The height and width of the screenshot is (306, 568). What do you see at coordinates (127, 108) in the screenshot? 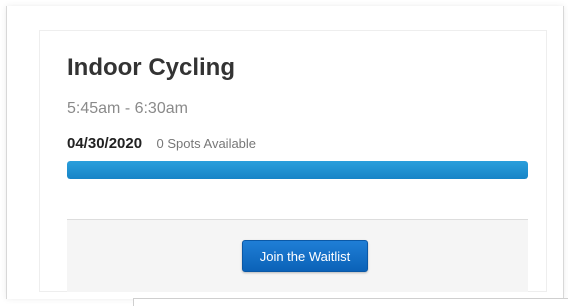
I see `class-time: 5:45am - 6:30am` at bounding box center [127, 108].